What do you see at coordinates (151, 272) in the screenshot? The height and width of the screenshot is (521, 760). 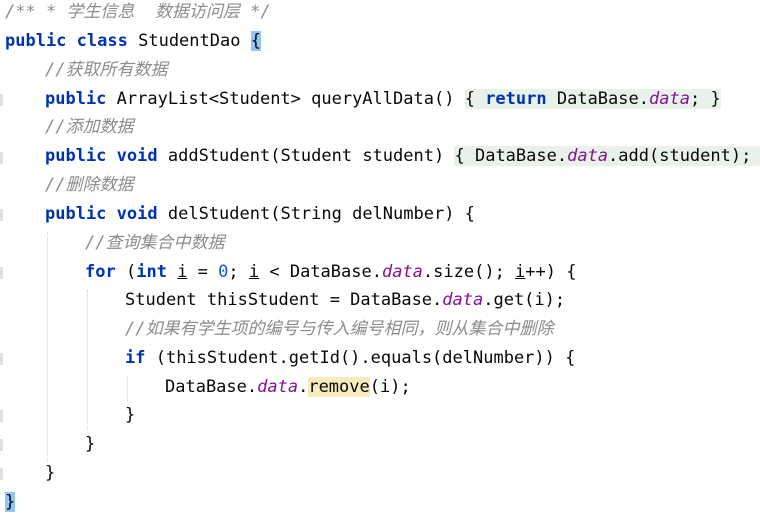 I see `keyword: int` at bounding box center [151, 272].